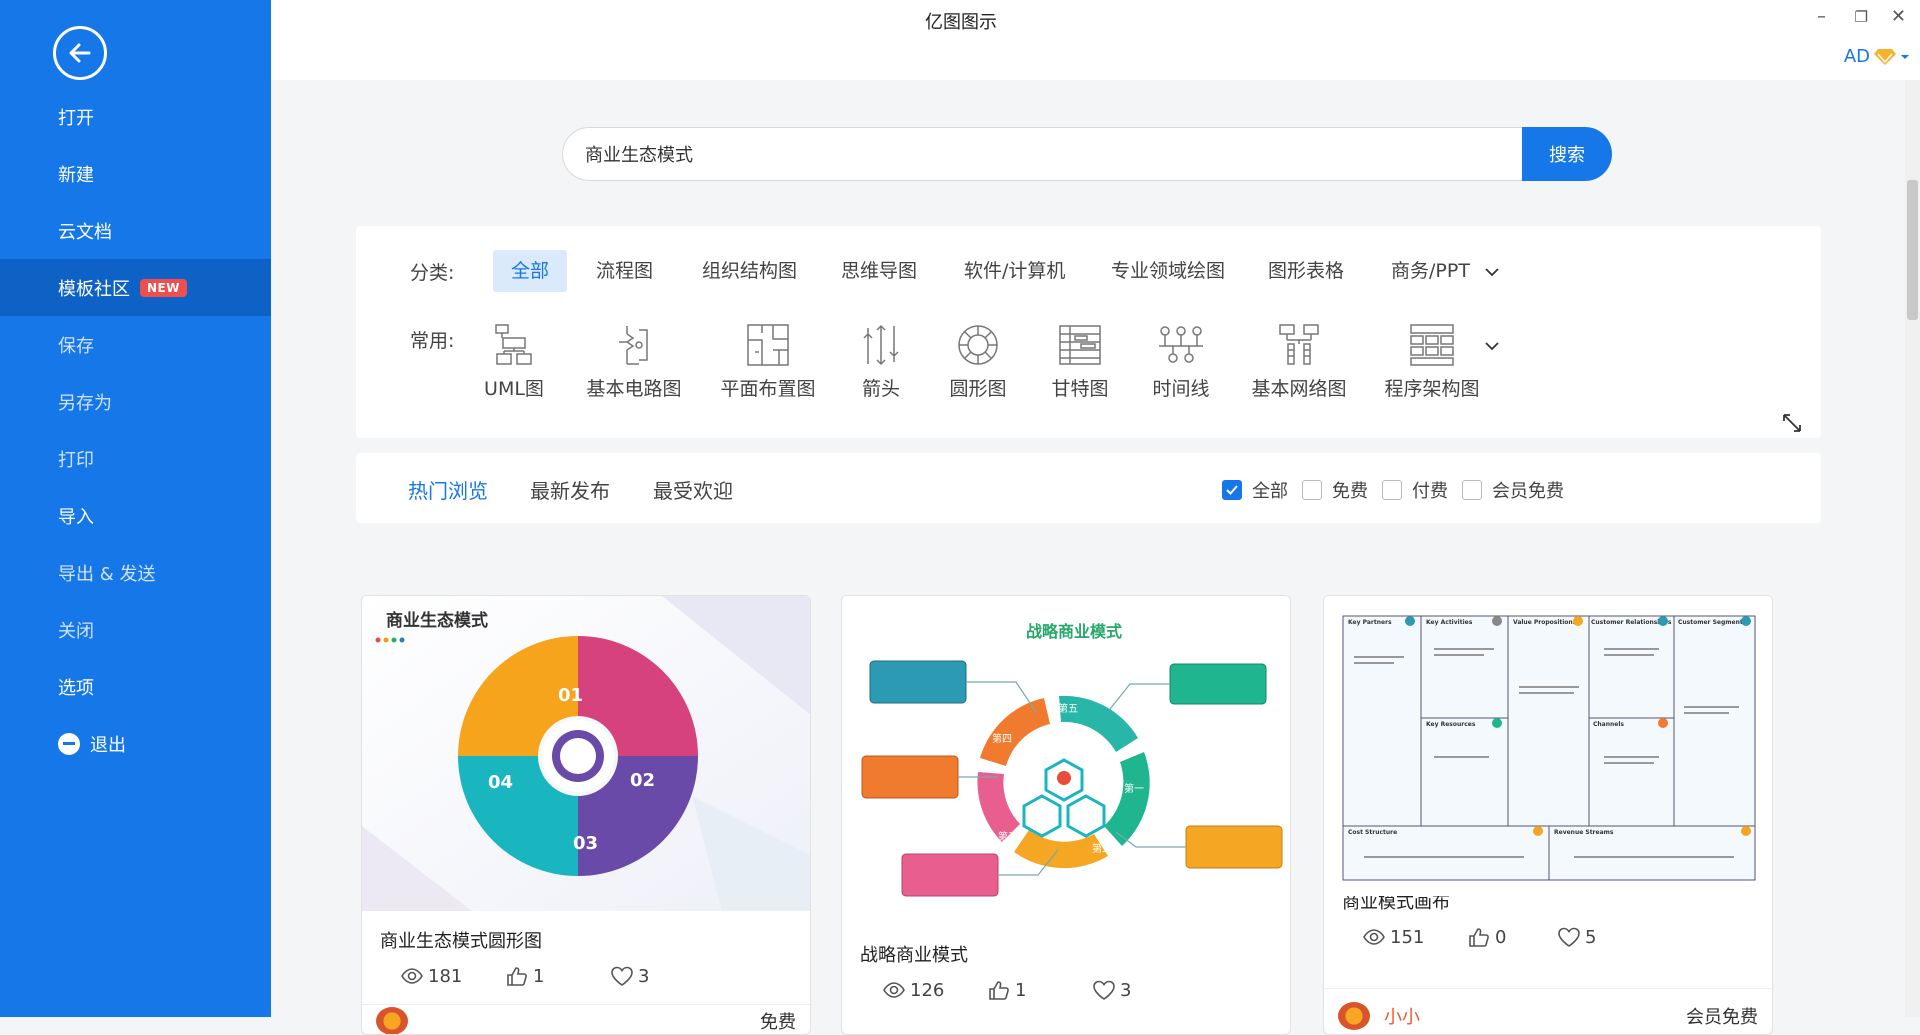 The image size is (1920, 1035). Describe the element at coordinates (1567, 154) in the screenshot. I see `search-button: 搜索` at that location.